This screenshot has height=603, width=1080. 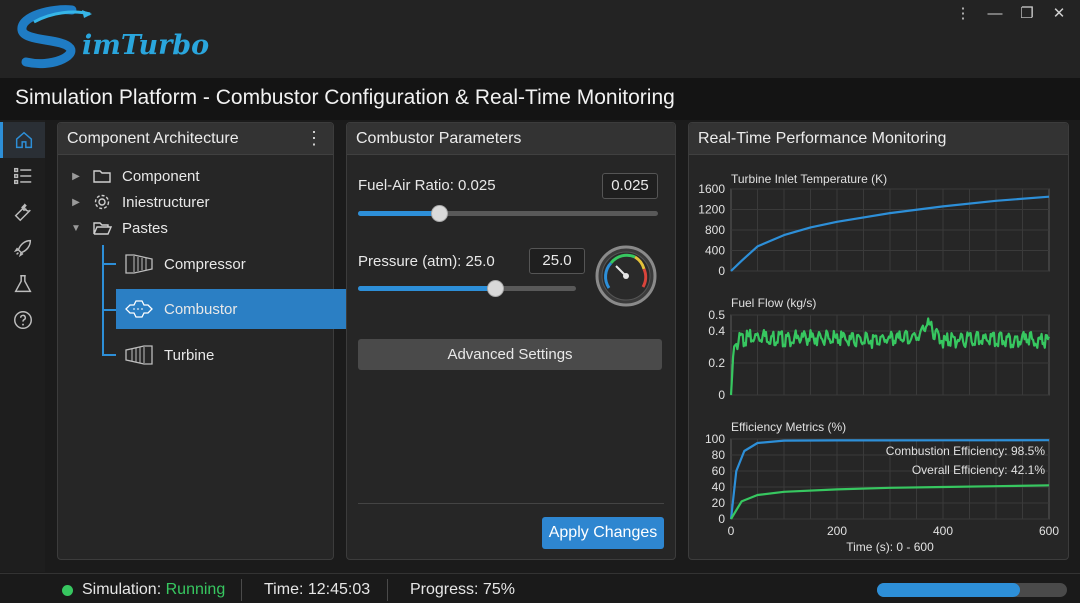 What do you see at coordinates (719, 455) in the screenshot?
I see `y-tick-label: 80` at bounding box center [719, 455].